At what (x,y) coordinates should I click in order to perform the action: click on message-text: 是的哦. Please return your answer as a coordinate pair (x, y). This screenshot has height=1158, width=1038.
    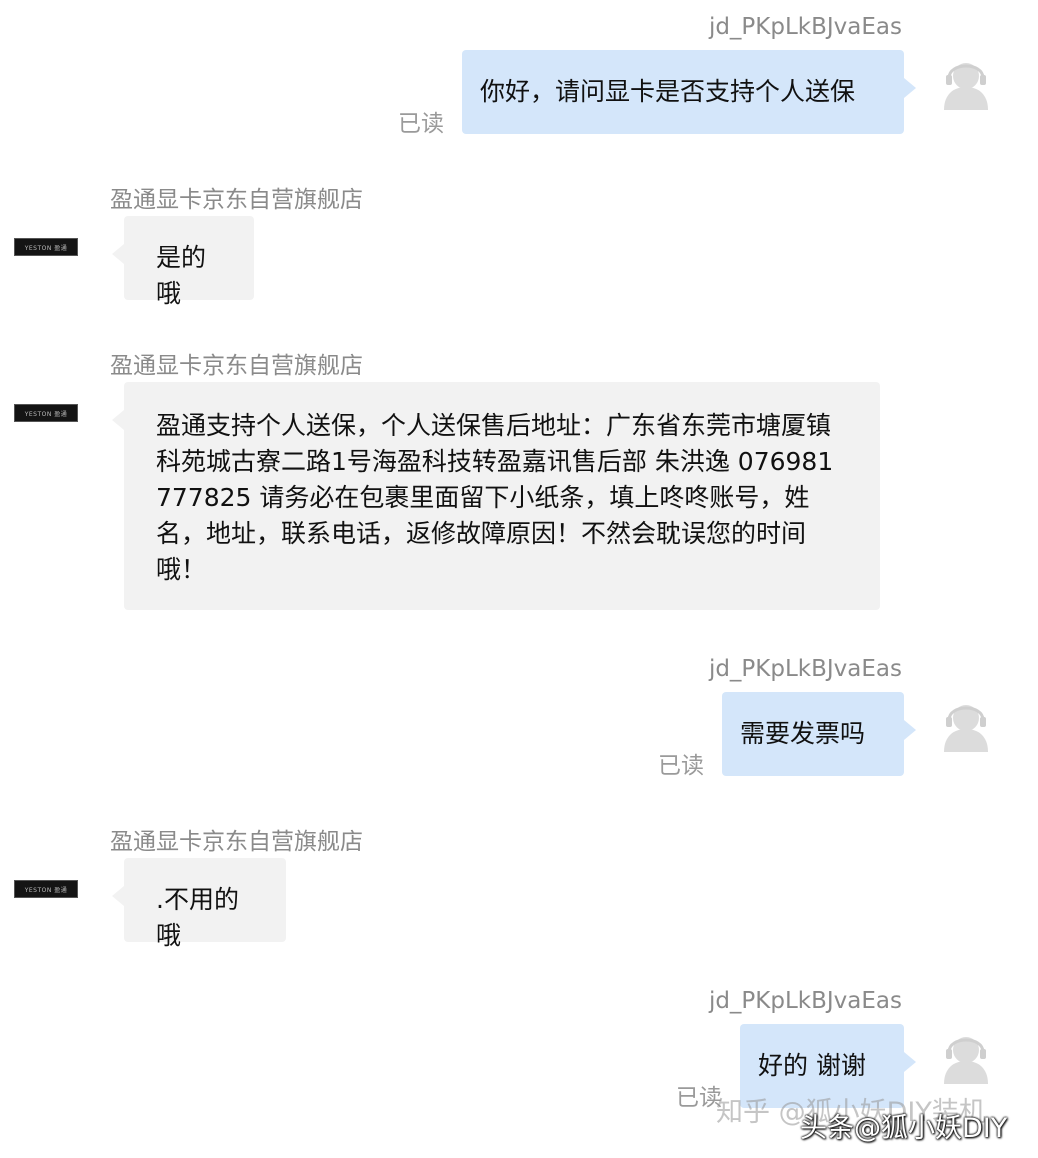
    Looking at the image, I should click on (181, 275).